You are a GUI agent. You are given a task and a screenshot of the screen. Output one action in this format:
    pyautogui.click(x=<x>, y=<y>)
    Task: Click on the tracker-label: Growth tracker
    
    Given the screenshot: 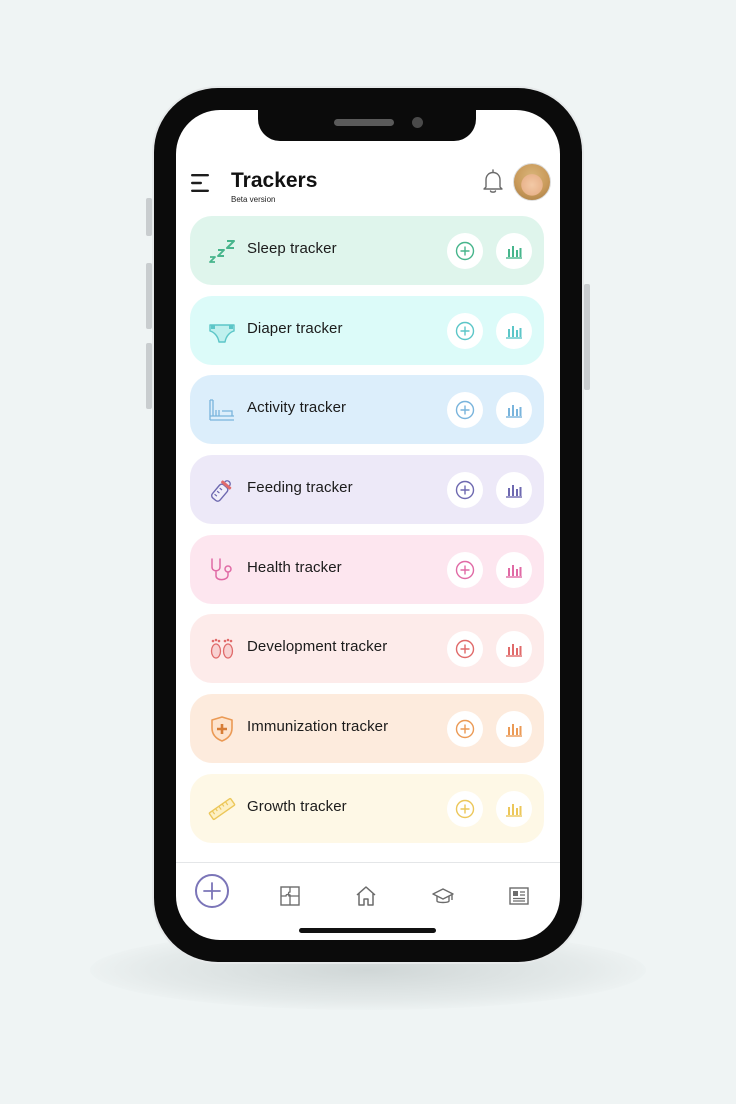 What is the action you would take?
    pyautogui.click(x=297, y=806)
    